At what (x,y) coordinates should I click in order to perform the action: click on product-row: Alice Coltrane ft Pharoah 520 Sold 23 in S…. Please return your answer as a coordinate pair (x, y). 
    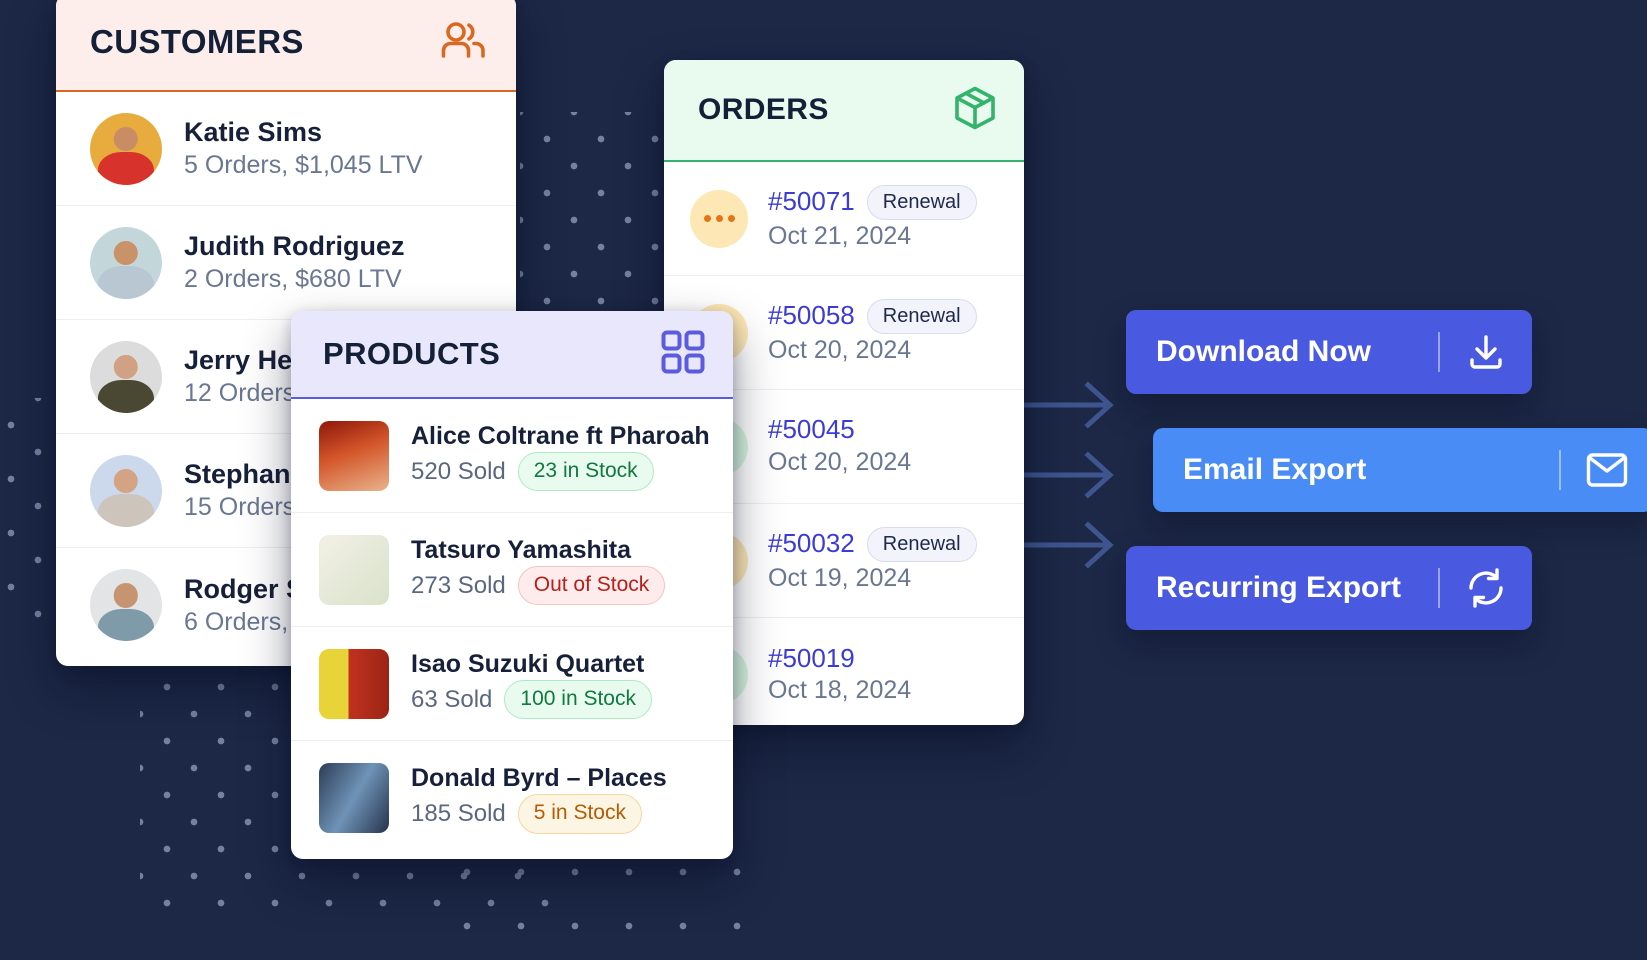
    Looking at the image, I should click on (512, 456).